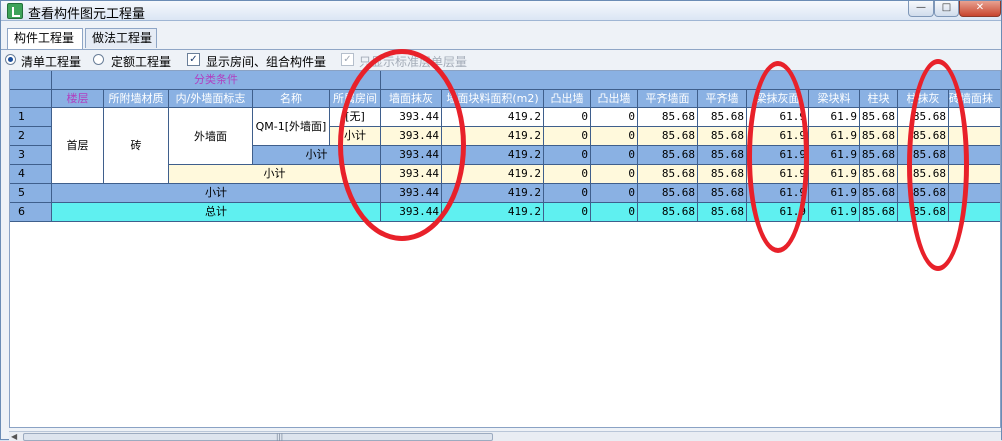 The height and width of the screenshot is (441, 1002). Describe the element at coordinates (216, 193) in the screenshot. I see `cell-floor-subtotal: 小计` at that location.